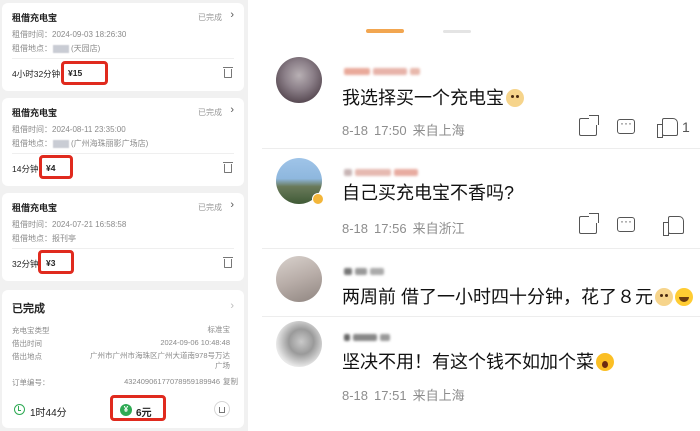 The width and height of the screenshot is (700, 431). I want to click on rent-place-row: 租借地点：报刊亭, so click(44, 238).